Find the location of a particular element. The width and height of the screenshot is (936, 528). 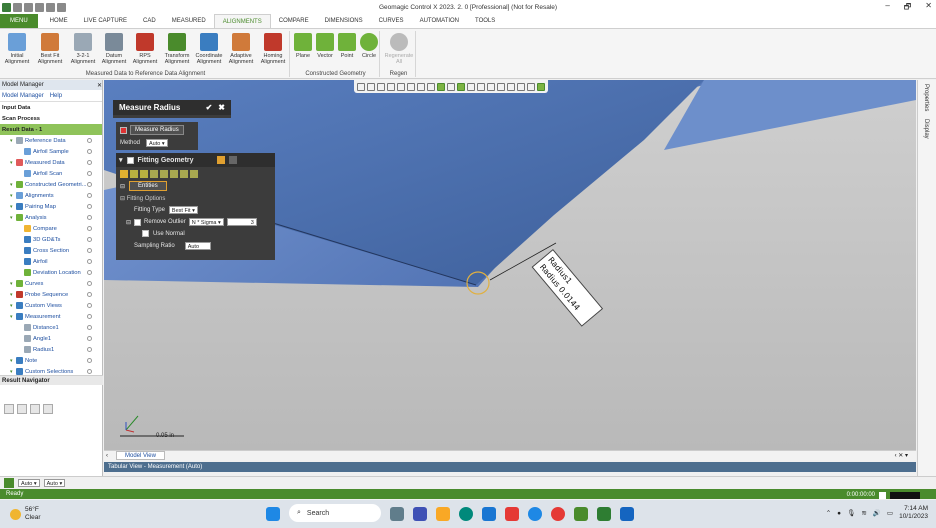

display-mode-select: Auto ▾ is located at coordinates (54, 483).